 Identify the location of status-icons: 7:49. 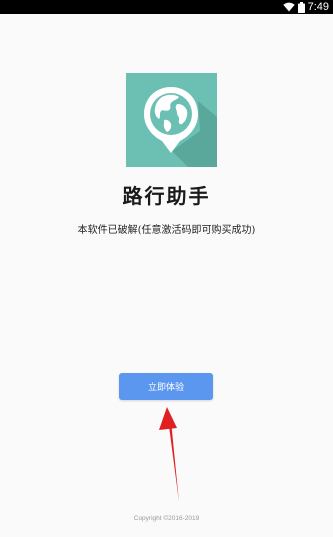
(305, 7).